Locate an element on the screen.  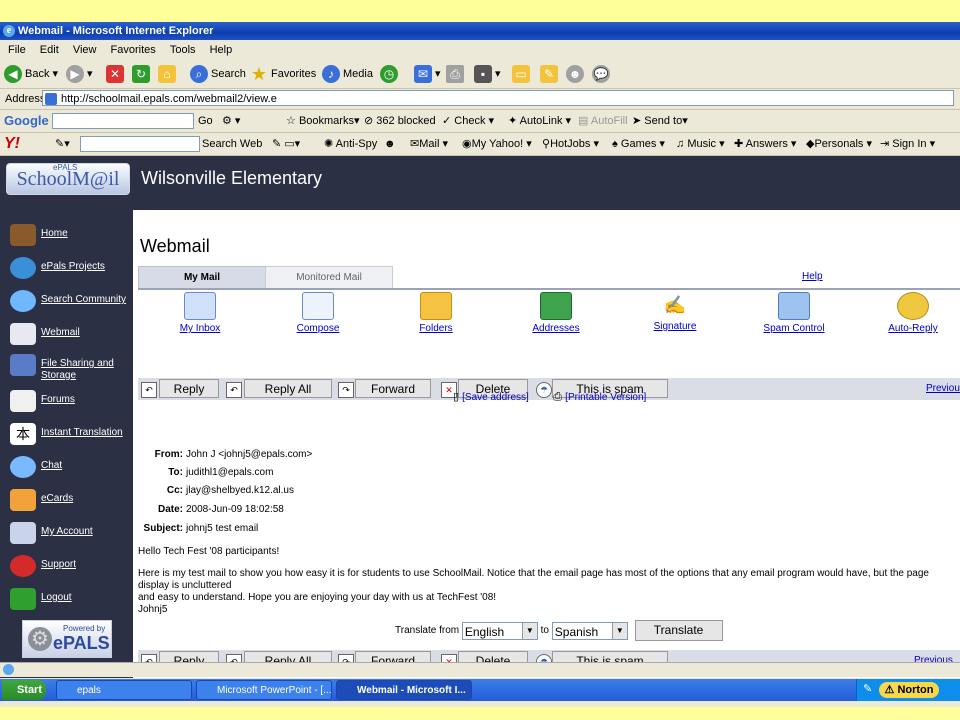
sidebar-item-home: Home is located at coordinates (70, 234).